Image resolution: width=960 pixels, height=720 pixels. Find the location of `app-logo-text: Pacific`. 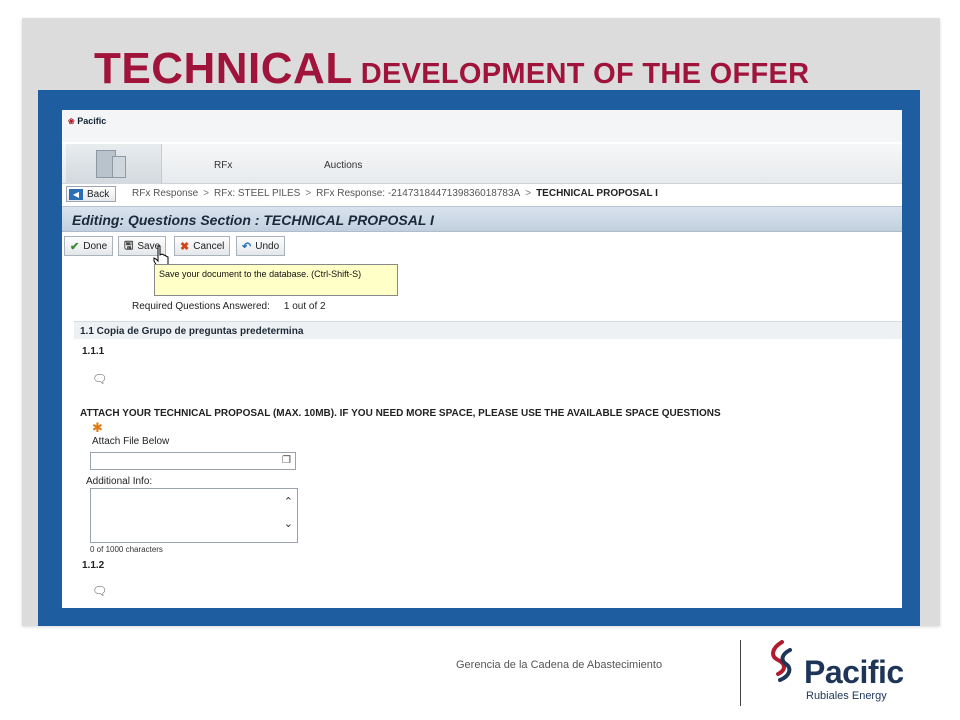

app-logo-text: Pacific is located at coordinates (92, 121).